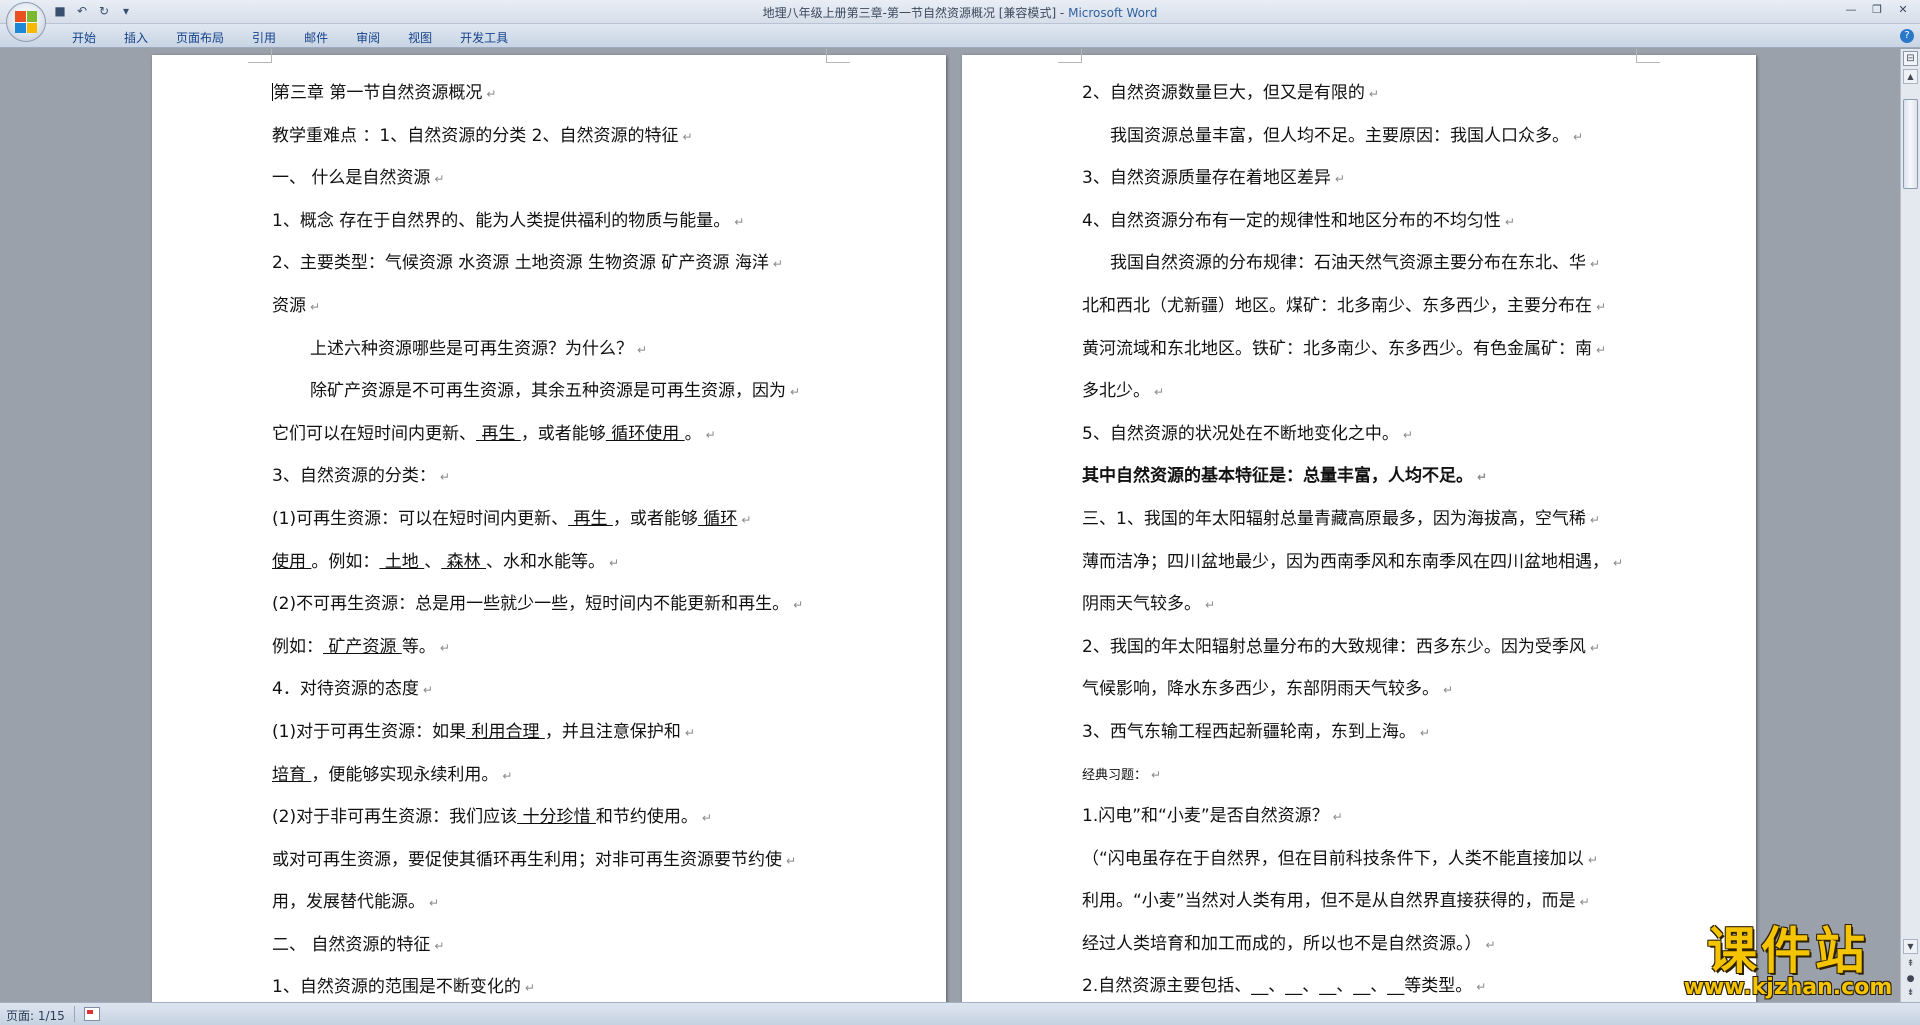  What do you see at coordinates (1359, 137) in the screenshot?
I see `paragraph: 我国资源总量丰富，但人均不足。主要原因：我国人口众多。 ↵` at bounding box center [1359, 137].